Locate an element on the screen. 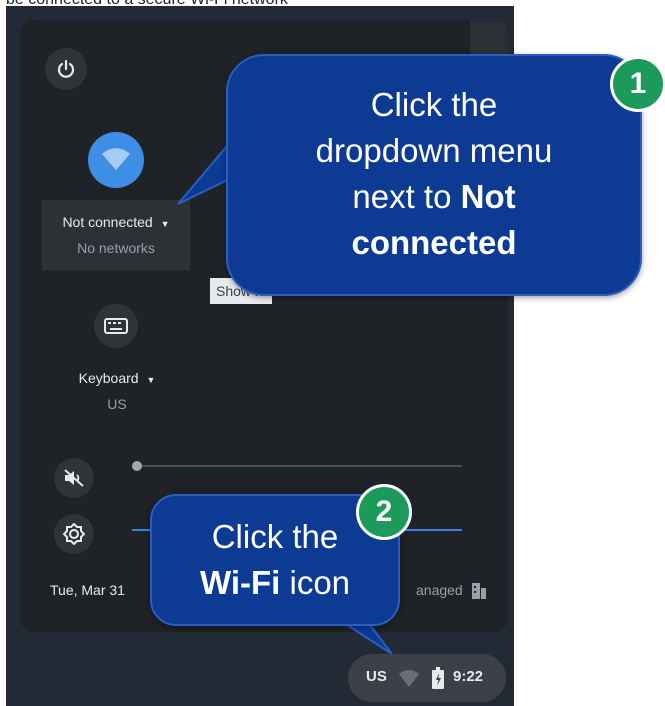  step-2-badge: 2 is located at coordinates (384, 512).